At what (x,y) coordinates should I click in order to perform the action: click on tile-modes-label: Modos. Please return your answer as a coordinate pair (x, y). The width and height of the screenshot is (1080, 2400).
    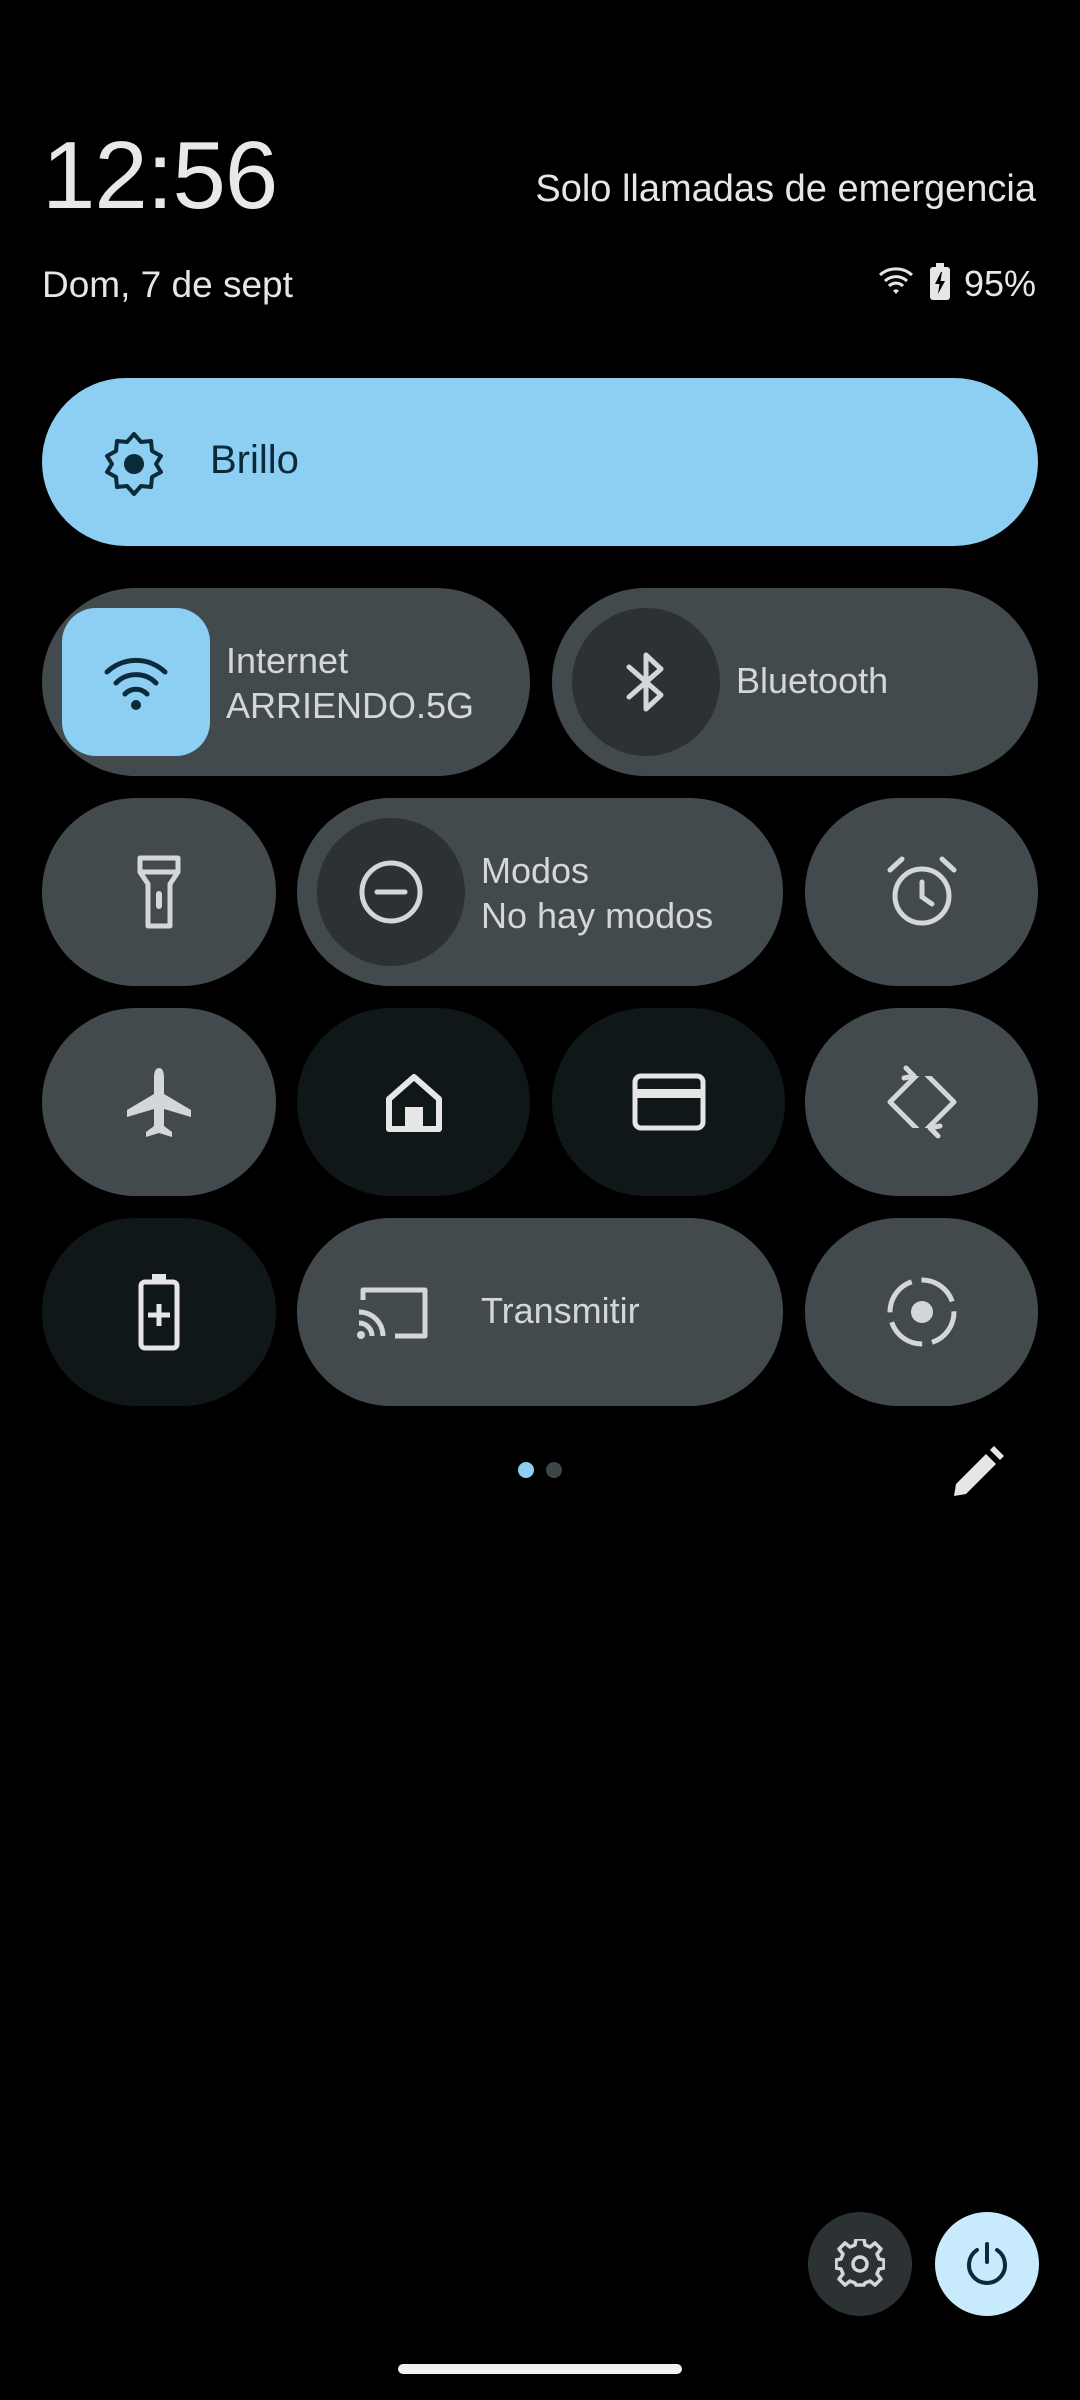
    Looking at the image, I should click on (535, 870).